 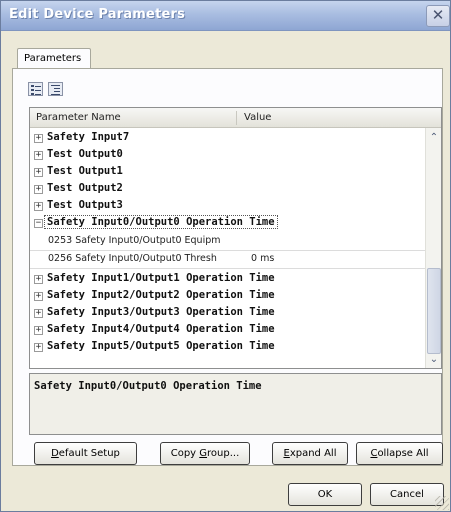 What do you see at coordinates (227, 155) in the screenshot?
I see `group-row: + Test Output0` at bounding box center [227, 155].